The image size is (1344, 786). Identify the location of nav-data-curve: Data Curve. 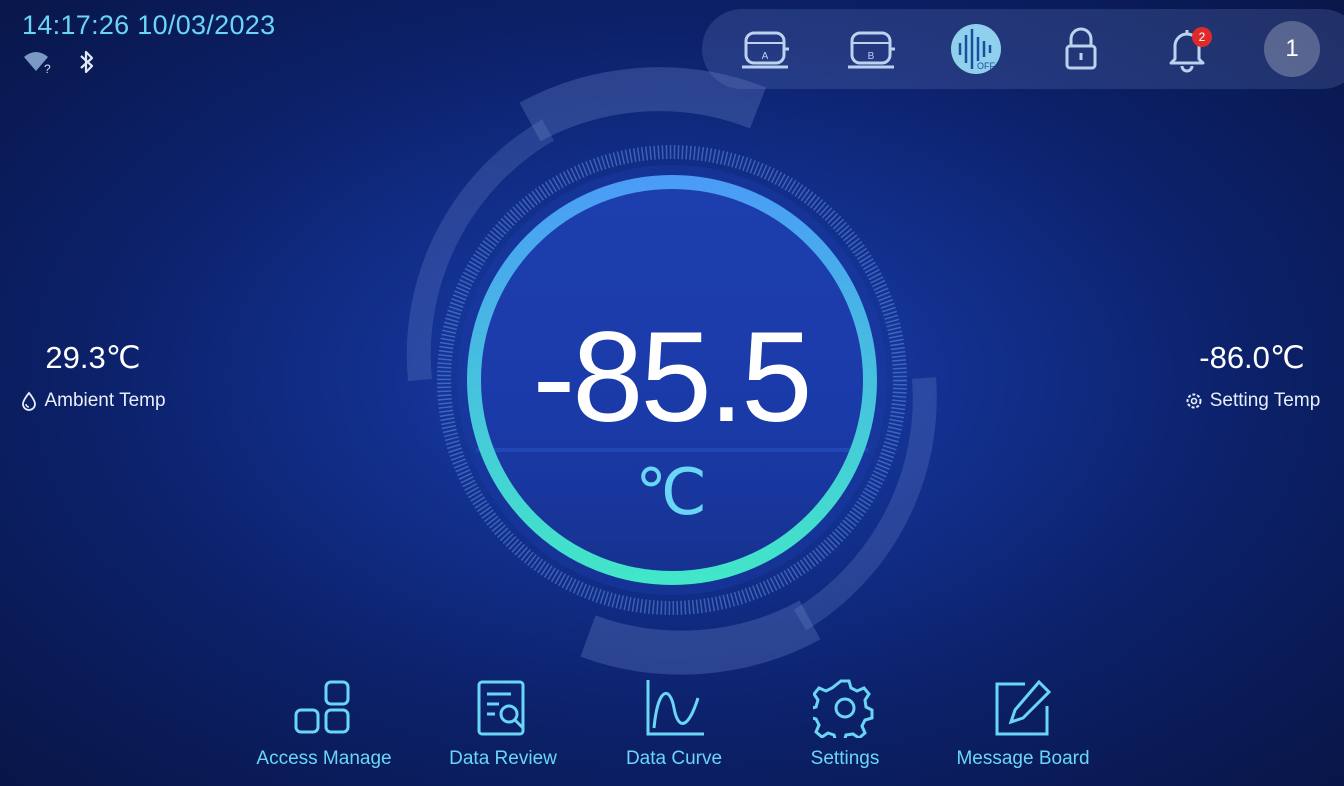
(674, 724).